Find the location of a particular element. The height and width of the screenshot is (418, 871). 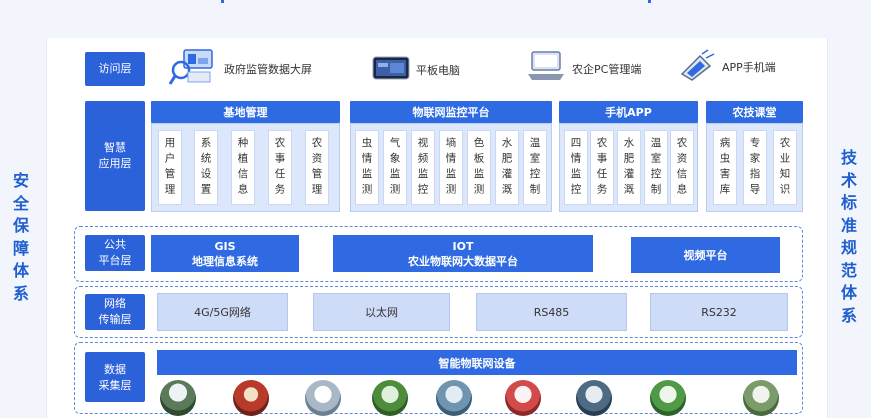

security-system-label: 安全保障体系 is located at coordinates (20, 237).